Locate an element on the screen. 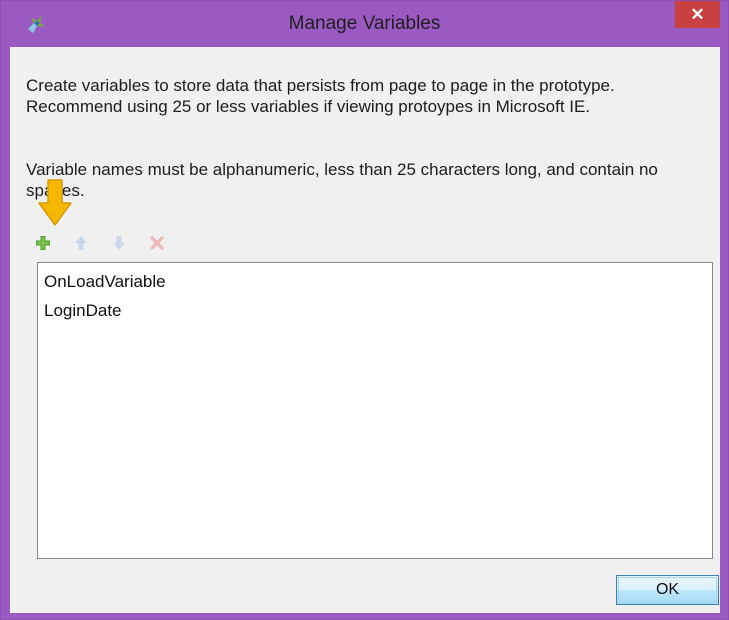 The height and width of the screenshot is (620, 729). ok-button-label: OK is located at coordinates (667, 589).